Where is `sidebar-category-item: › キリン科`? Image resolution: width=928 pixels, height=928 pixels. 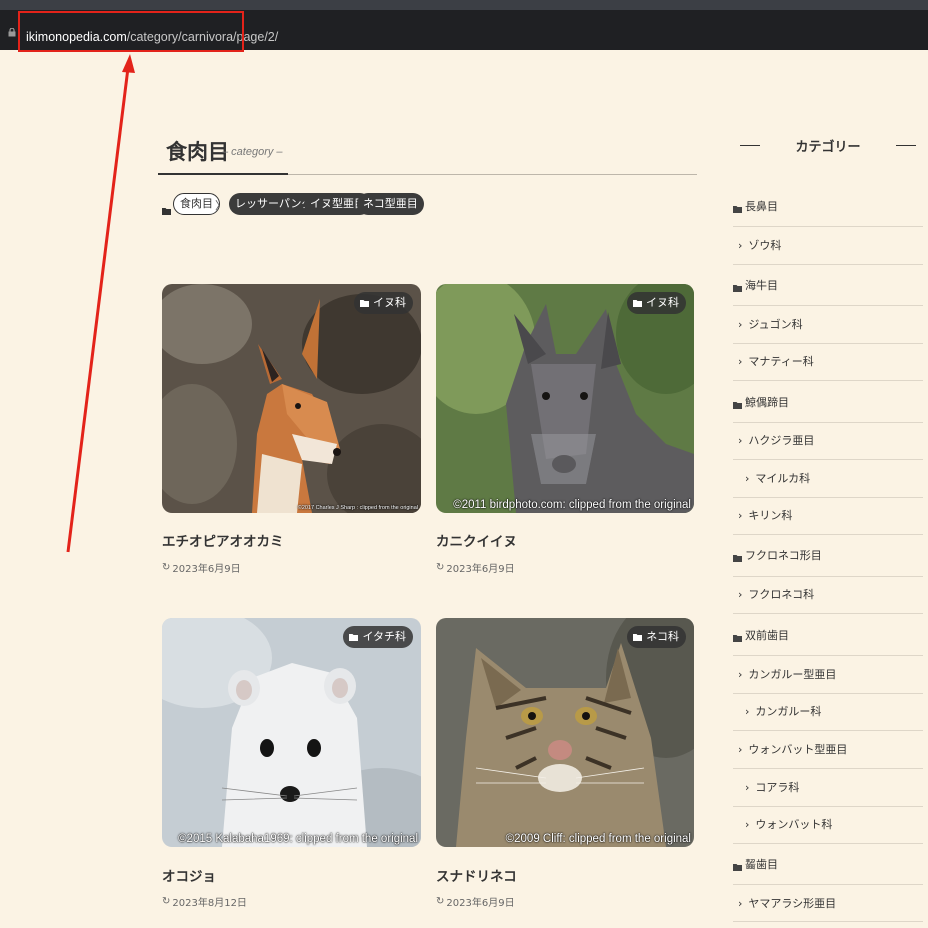
sidebar-category-item: › キリン科 is located at coordinates (828, 515).